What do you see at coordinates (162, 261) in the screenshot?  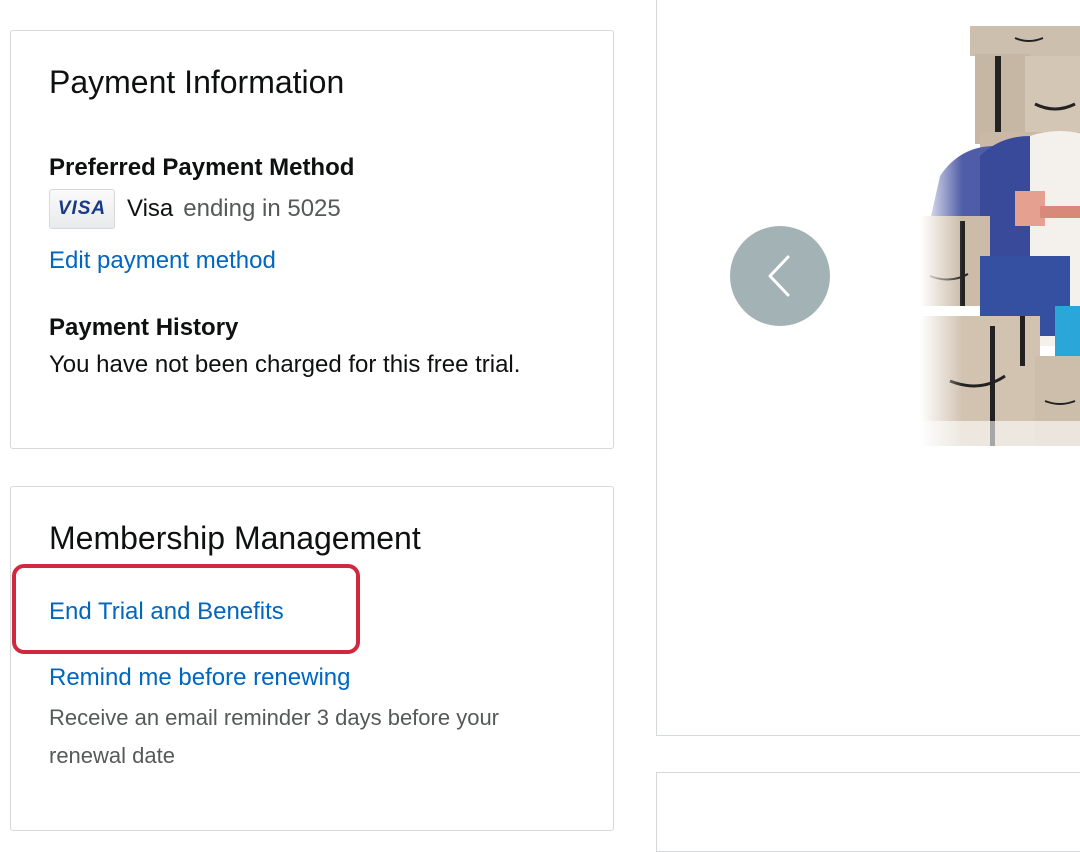 I see `edit-payment-method-link: Edit payment method` at bounding box center [162, 261].